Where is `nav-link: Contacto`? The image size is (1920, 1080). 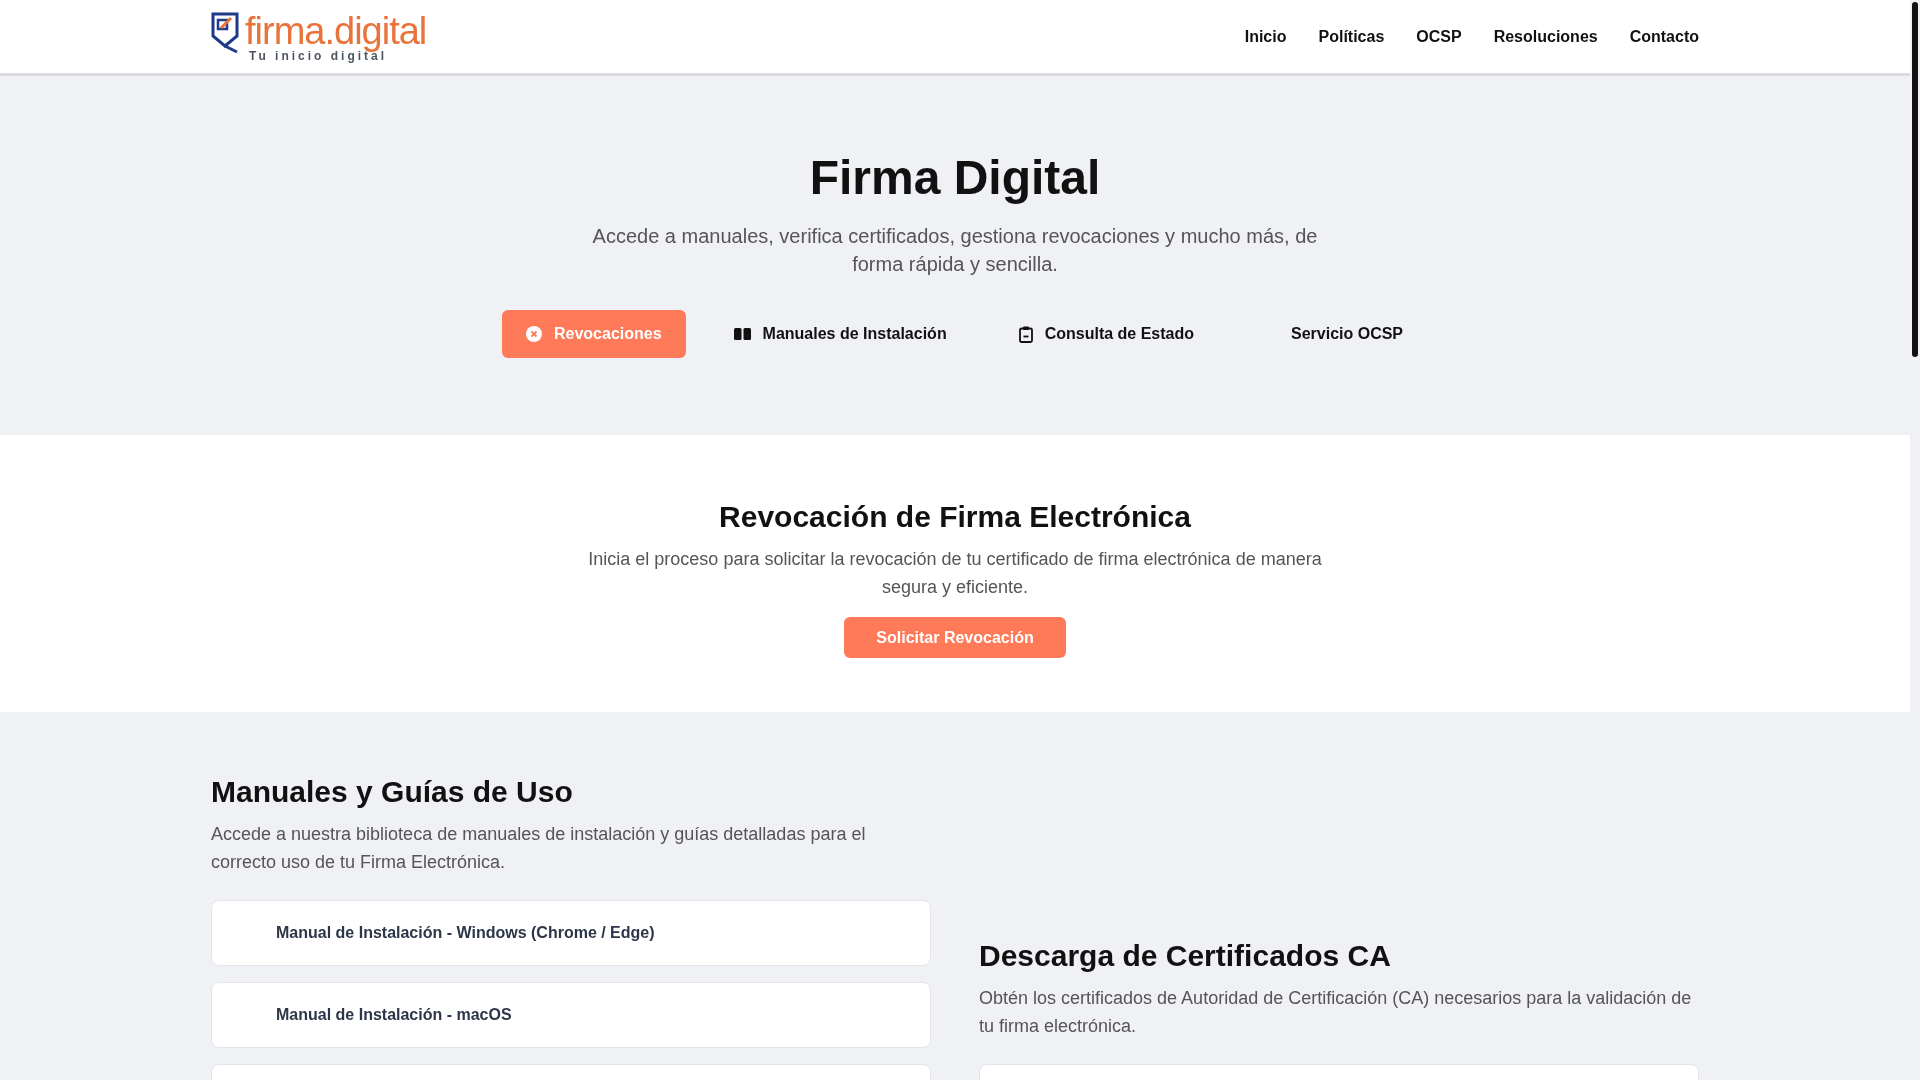
nav-link: Contacto is located at coordinates (1664, 36).